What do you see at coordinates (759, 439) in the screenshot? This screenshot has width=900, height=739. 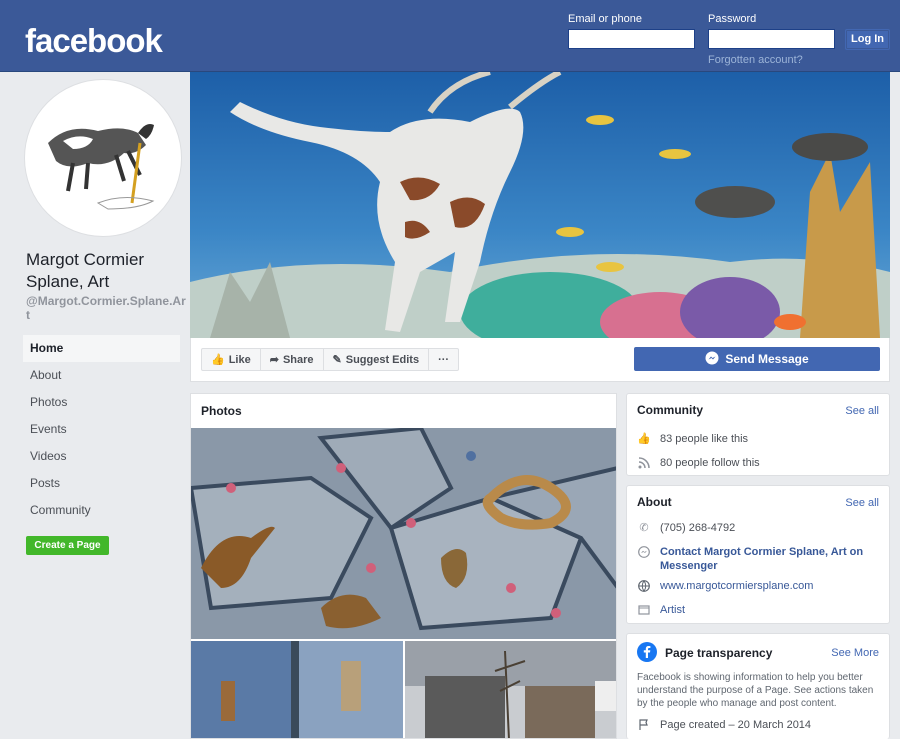 I see `likes-row: 👍 83 people like this` at bounding box center [759, 439].